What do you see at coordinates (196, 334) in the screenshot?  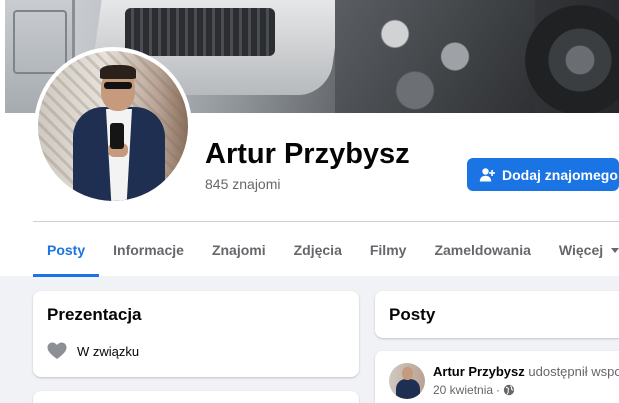 I see `intro-card: Prezentacja W związku` at bounding box center [196, 334].